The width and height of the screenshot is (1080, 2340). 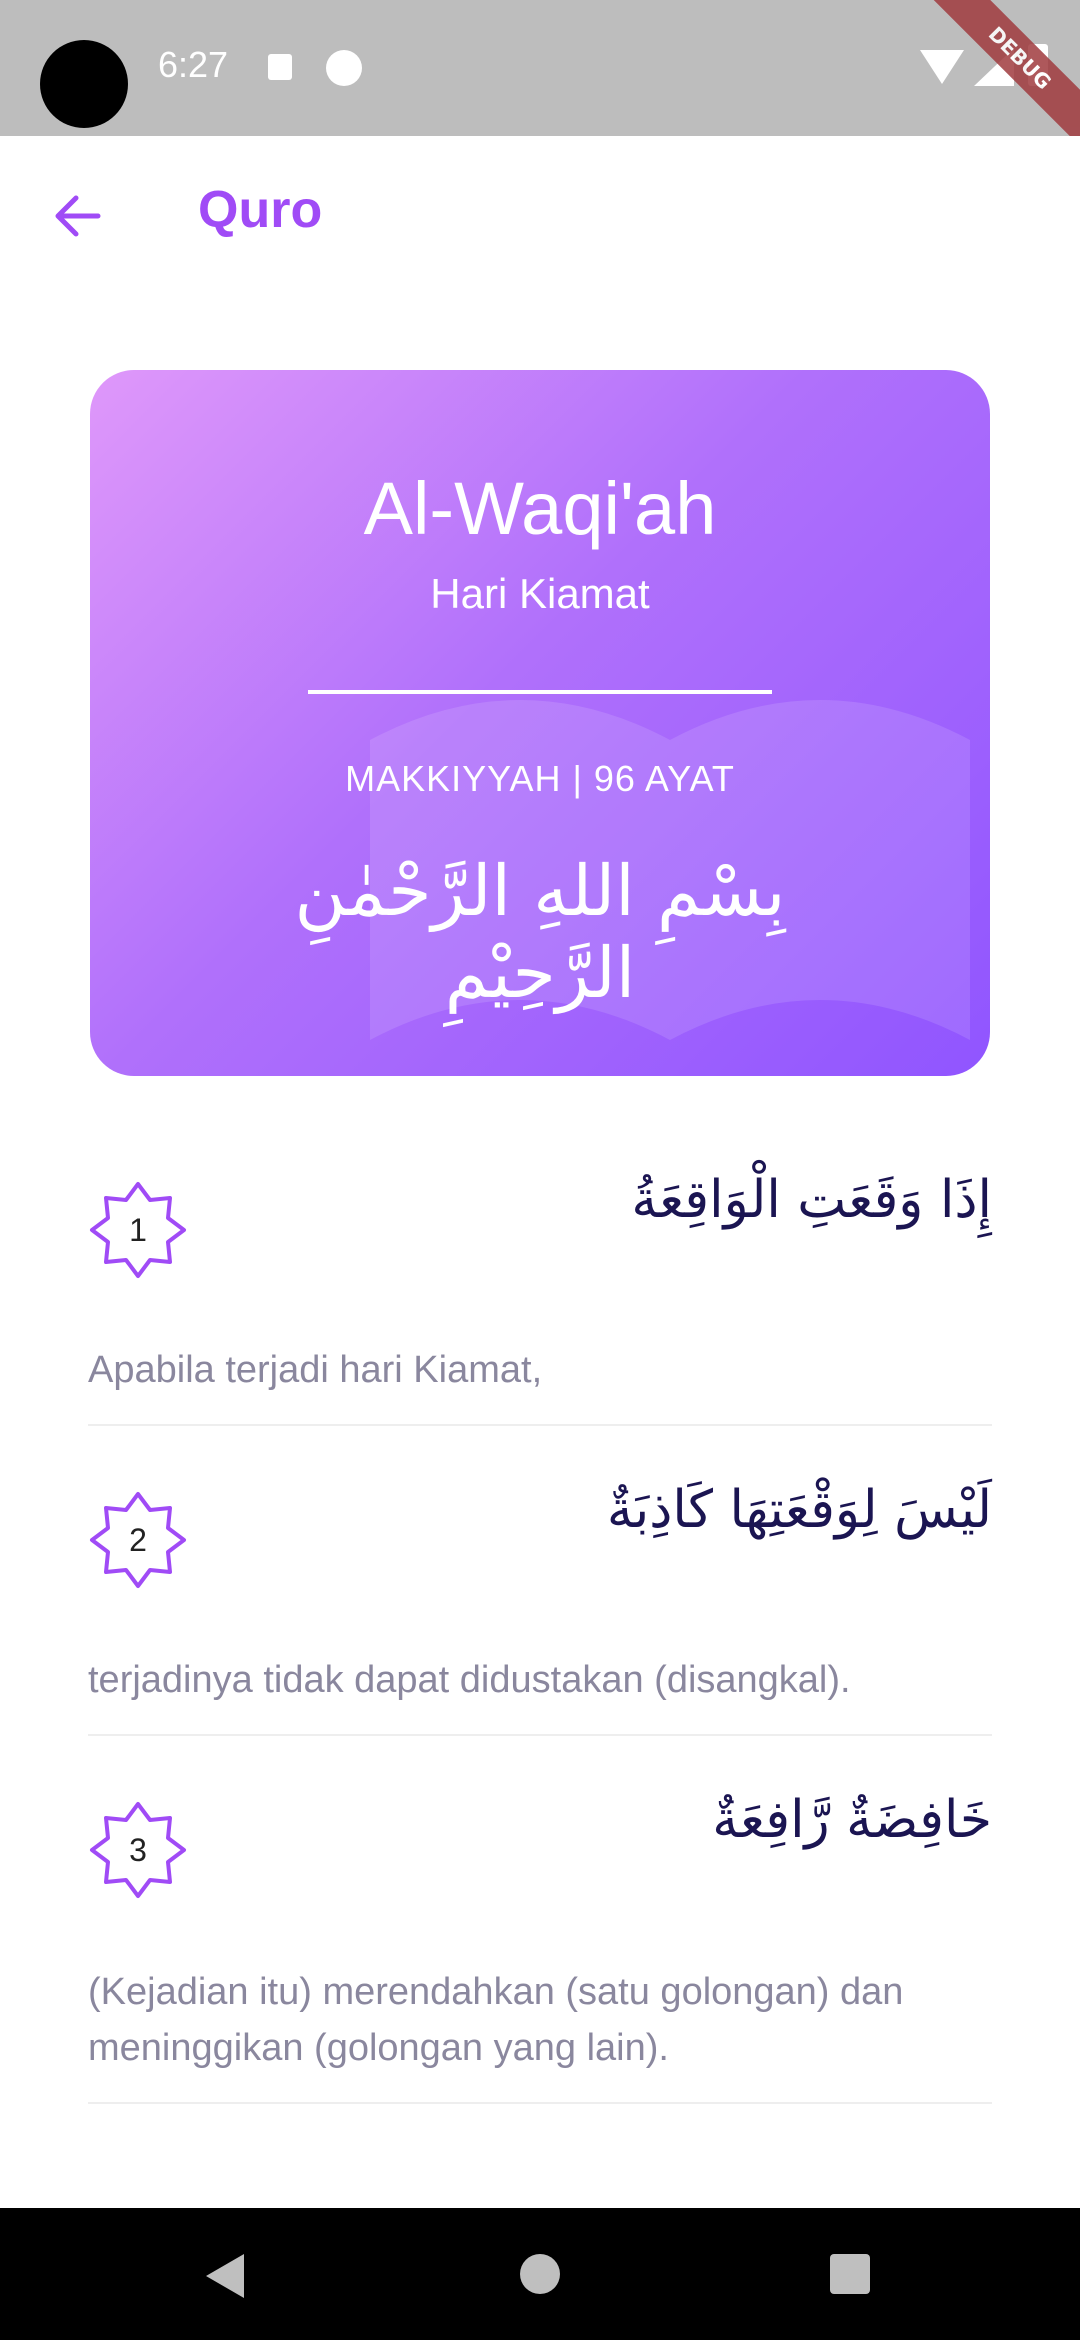 I want to click on nav-home-icon, so click(x=540, y=2274).